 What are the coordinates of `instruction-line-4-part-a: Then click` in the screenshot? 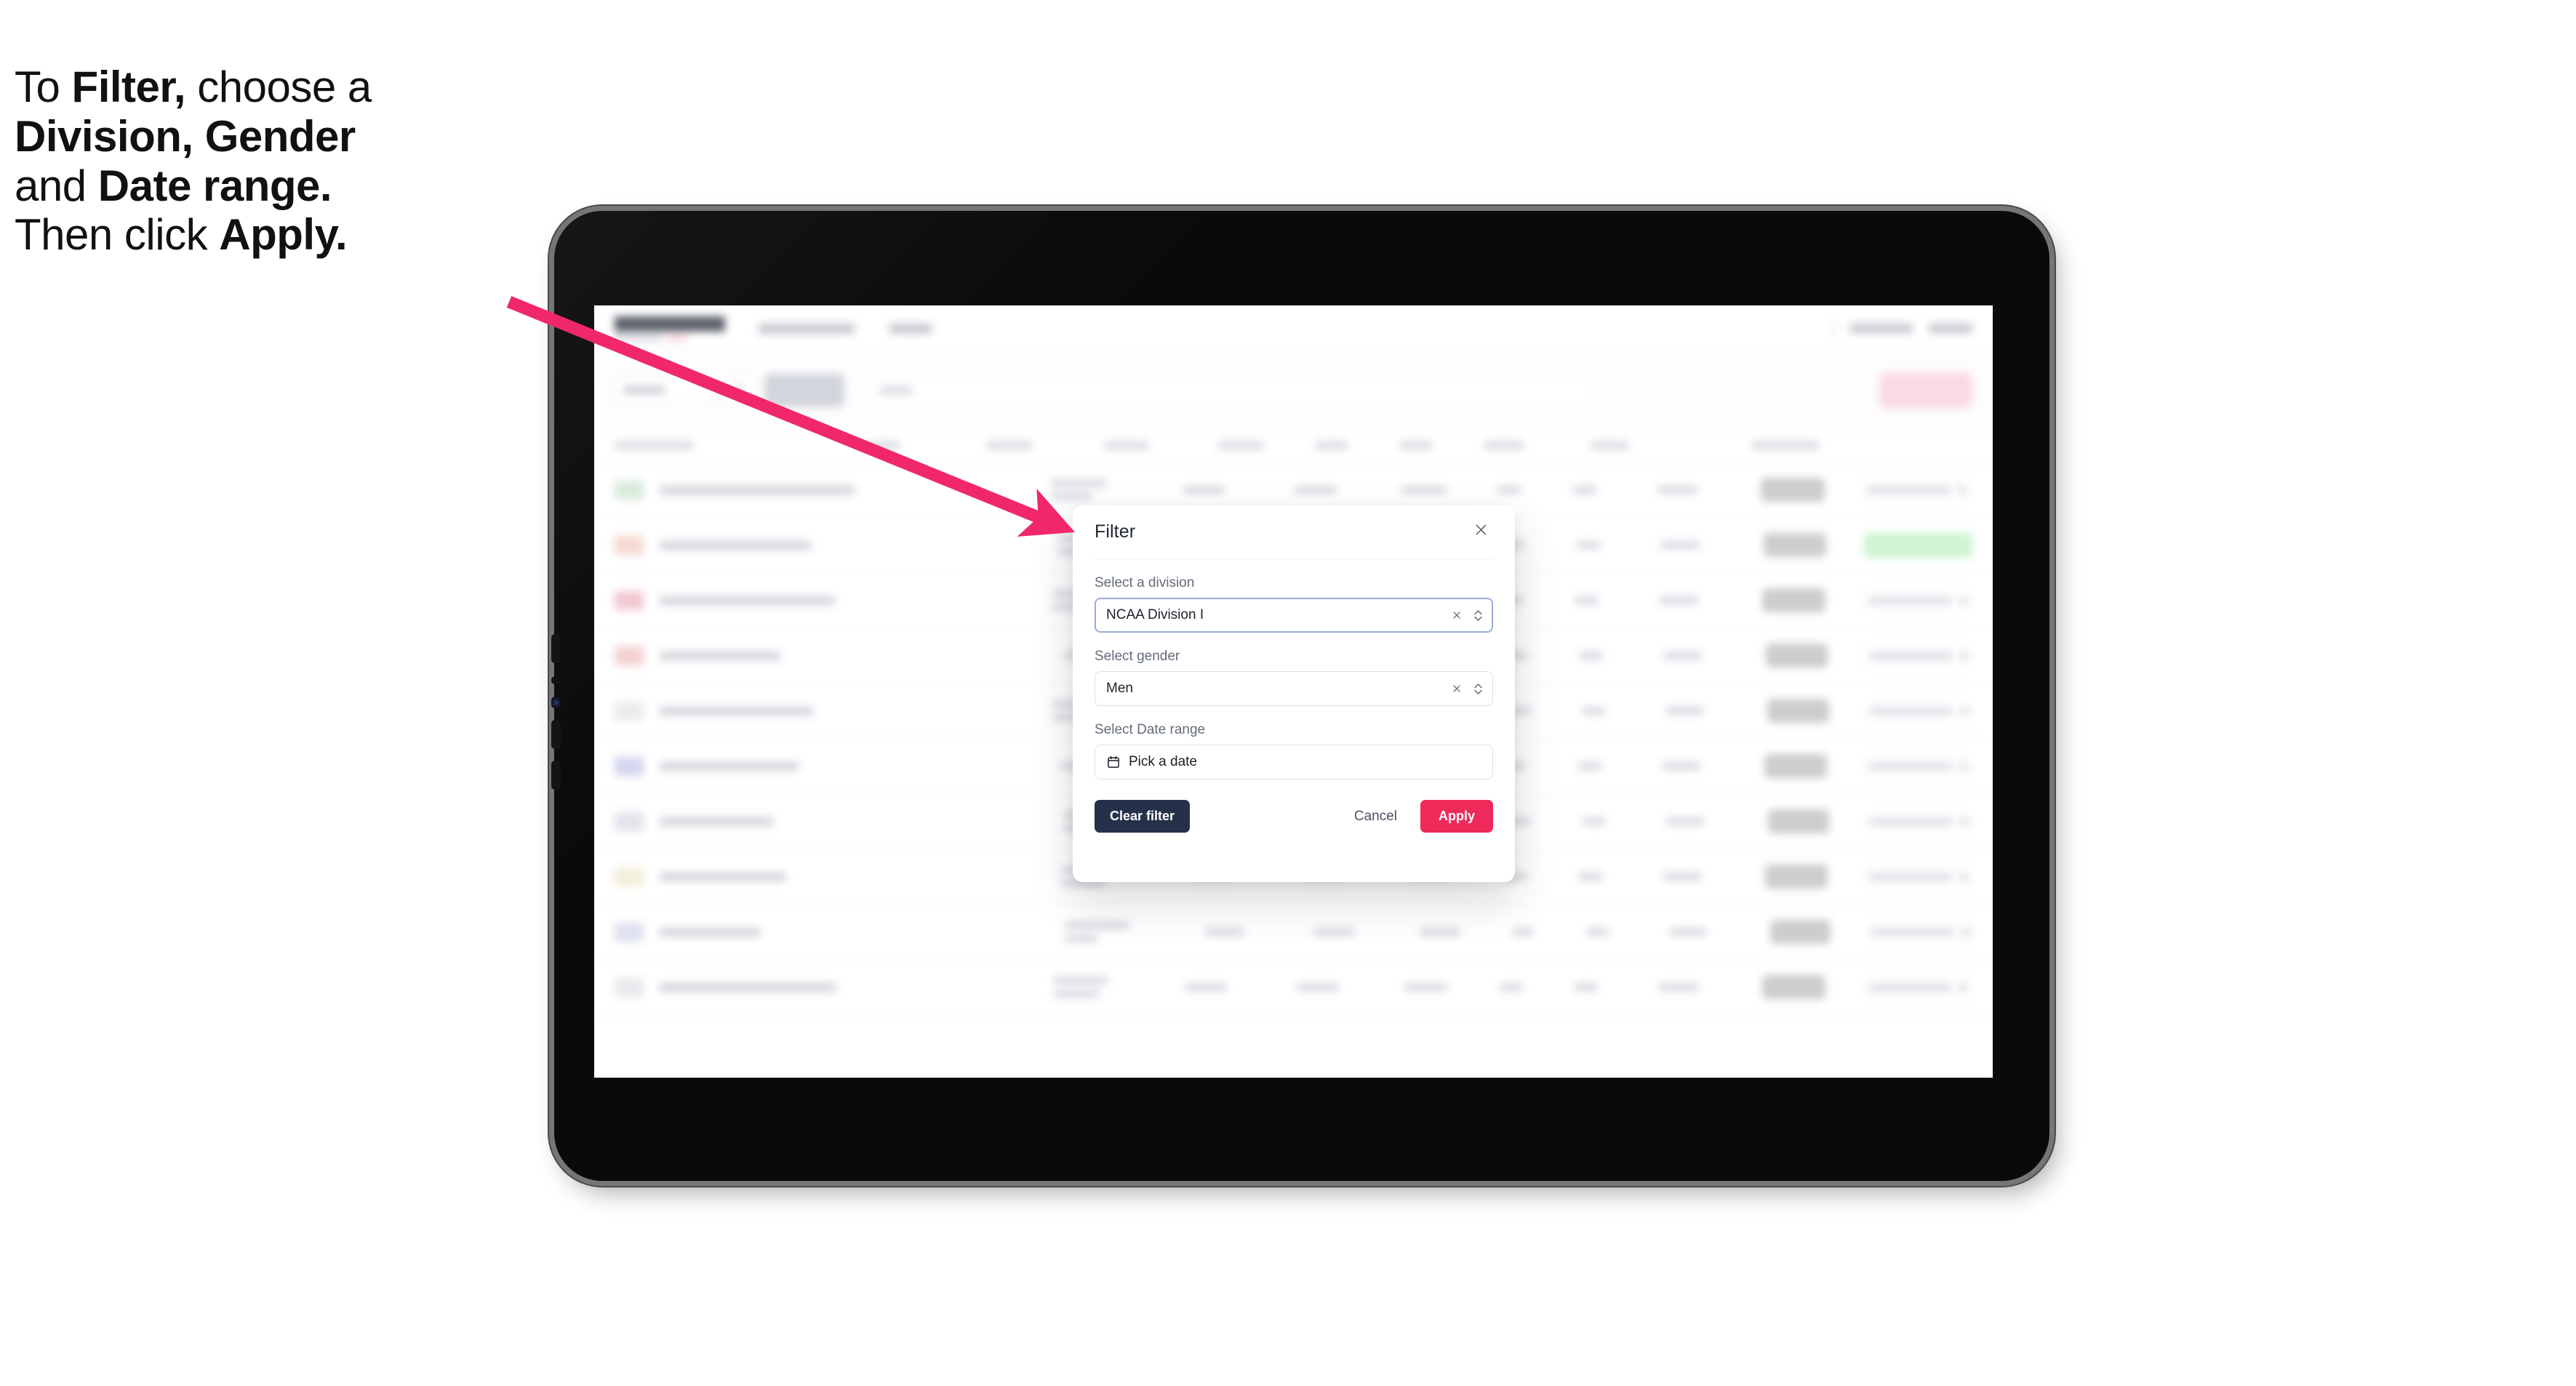 It's located at (117, 235).